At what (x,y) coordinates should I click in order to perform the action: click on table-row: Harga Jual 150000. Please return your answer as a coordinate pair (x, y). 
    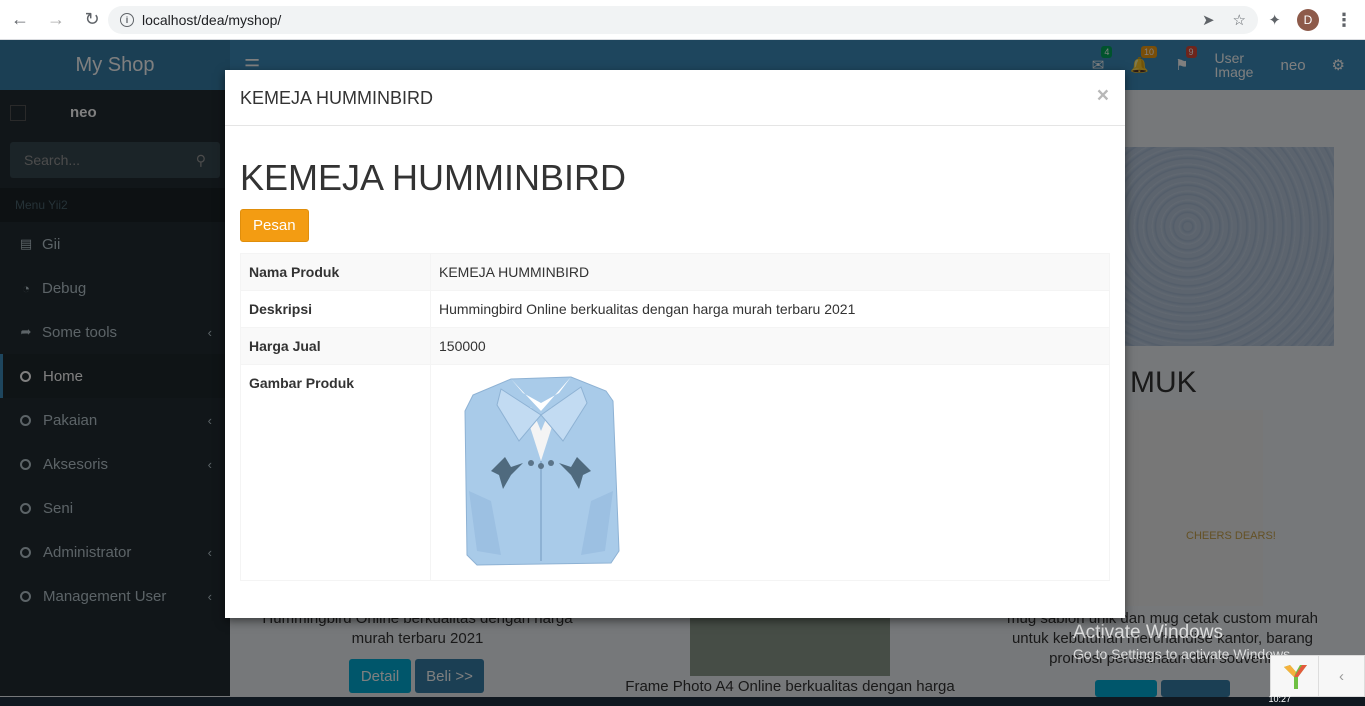
    Looking at the image, I should click on (675, 346).